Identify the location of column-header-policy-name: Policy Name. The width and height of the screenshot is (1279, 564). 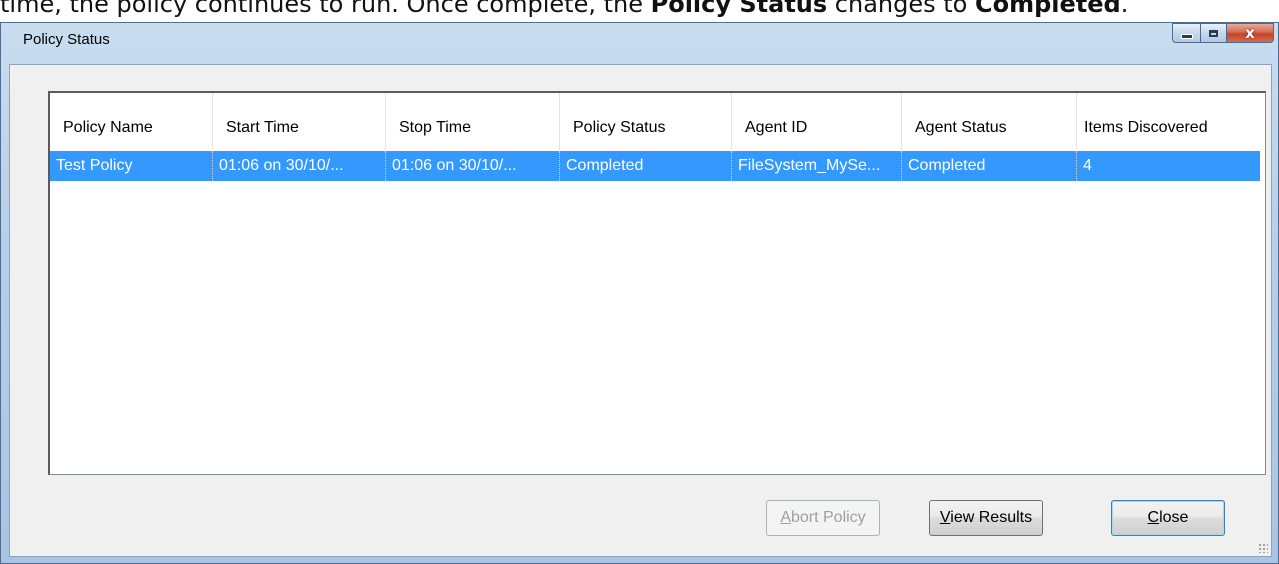
(131, 122).